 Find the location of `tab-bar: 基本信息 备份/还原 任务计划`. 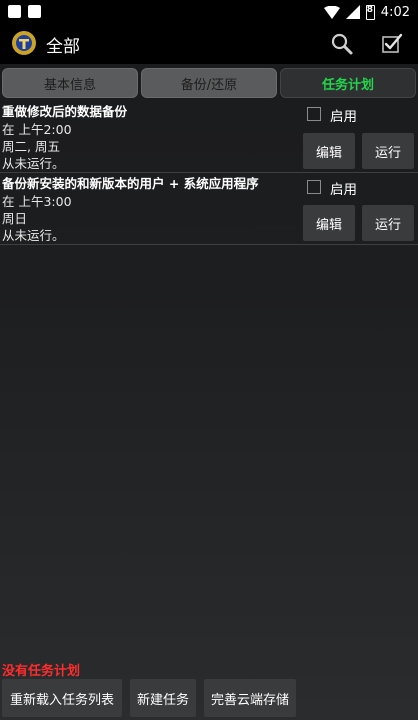

tab-bar: 基本信息 备份/还原 任务计划 is located at coordinates (209, 83).